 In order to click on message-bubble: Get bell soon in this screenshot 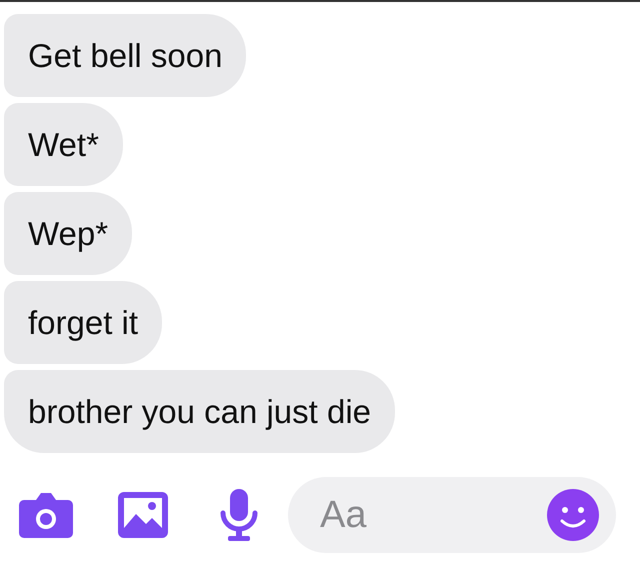, I will do `click(125, 55)`.